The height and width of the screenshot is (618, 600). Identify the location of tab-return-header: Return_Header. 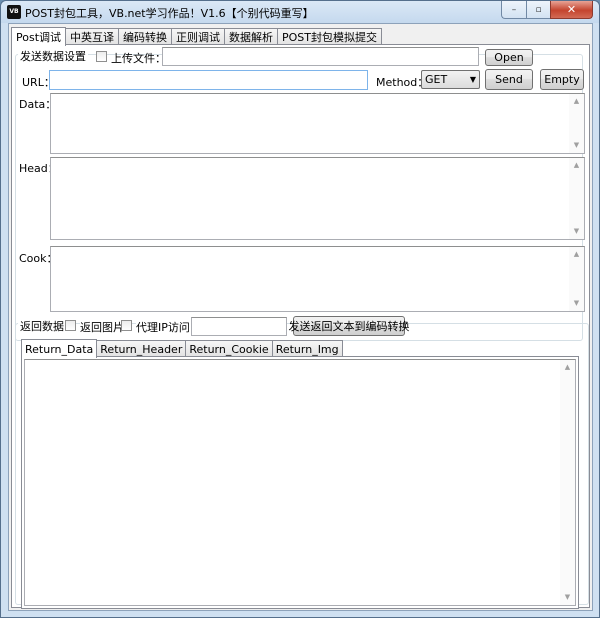
(141, 348).